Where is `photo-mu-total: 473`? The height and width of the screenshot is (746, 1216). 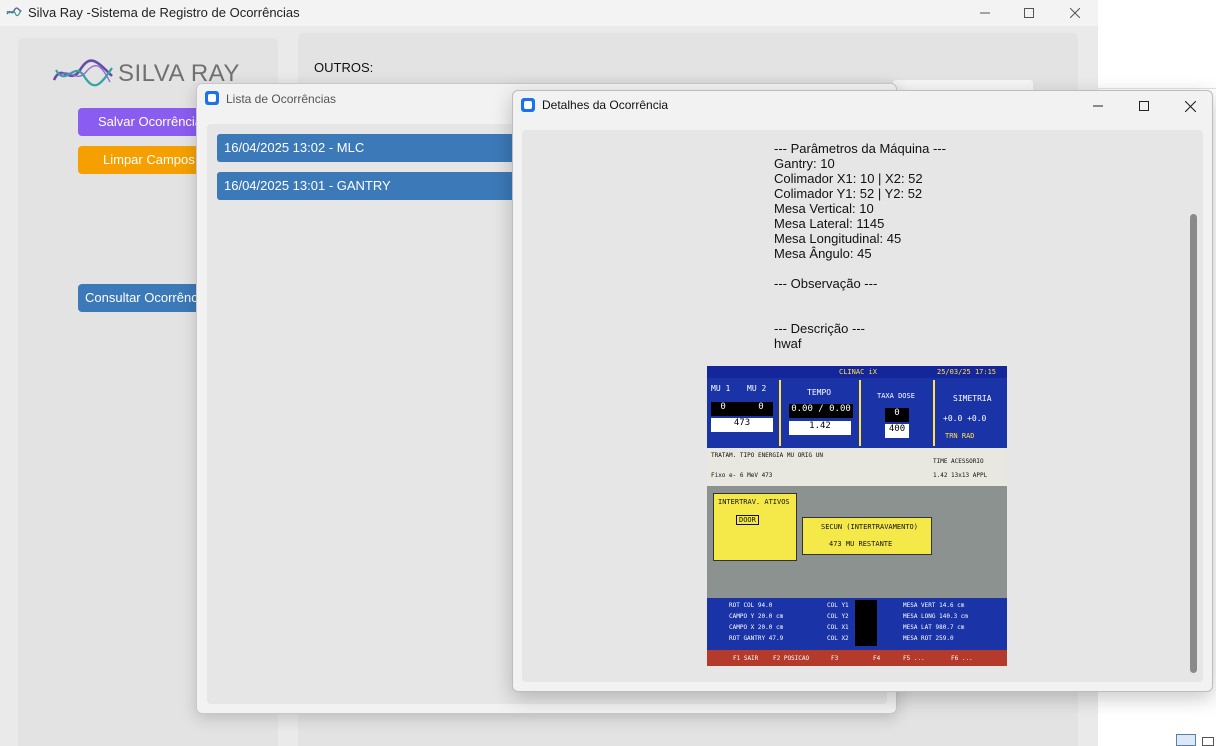 photo-mu-total: 473 is located at coordinates (742, 425).